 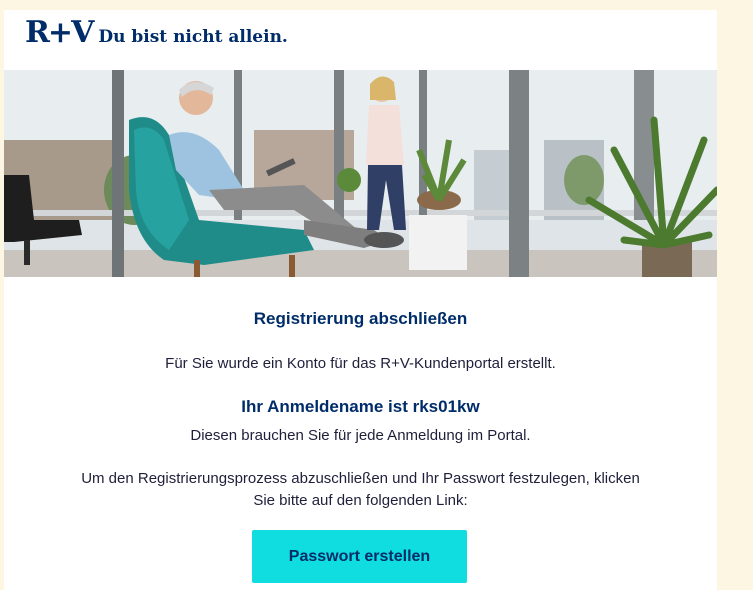 I want to click on page-title: Registrierung abschließen, so click(x=360, y=318).